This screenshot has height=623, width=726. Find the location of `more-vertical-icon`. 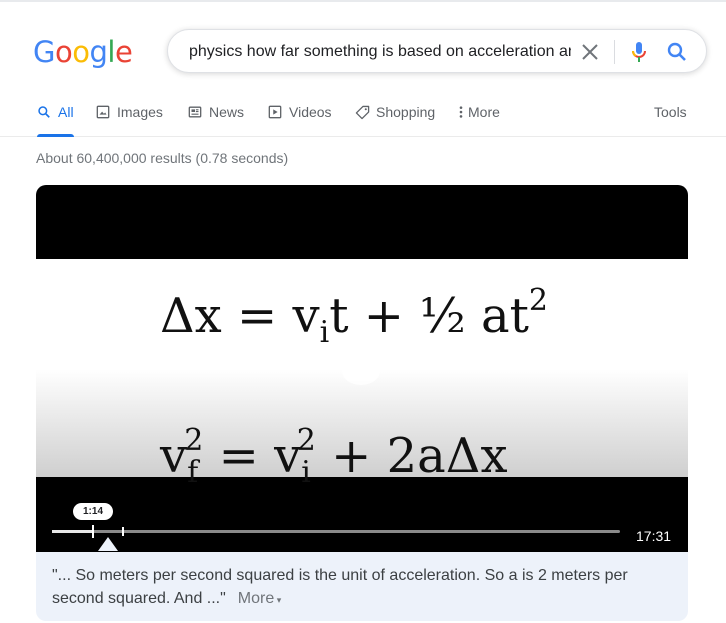

more-vertical-icon is located at coordinates (462, 113).